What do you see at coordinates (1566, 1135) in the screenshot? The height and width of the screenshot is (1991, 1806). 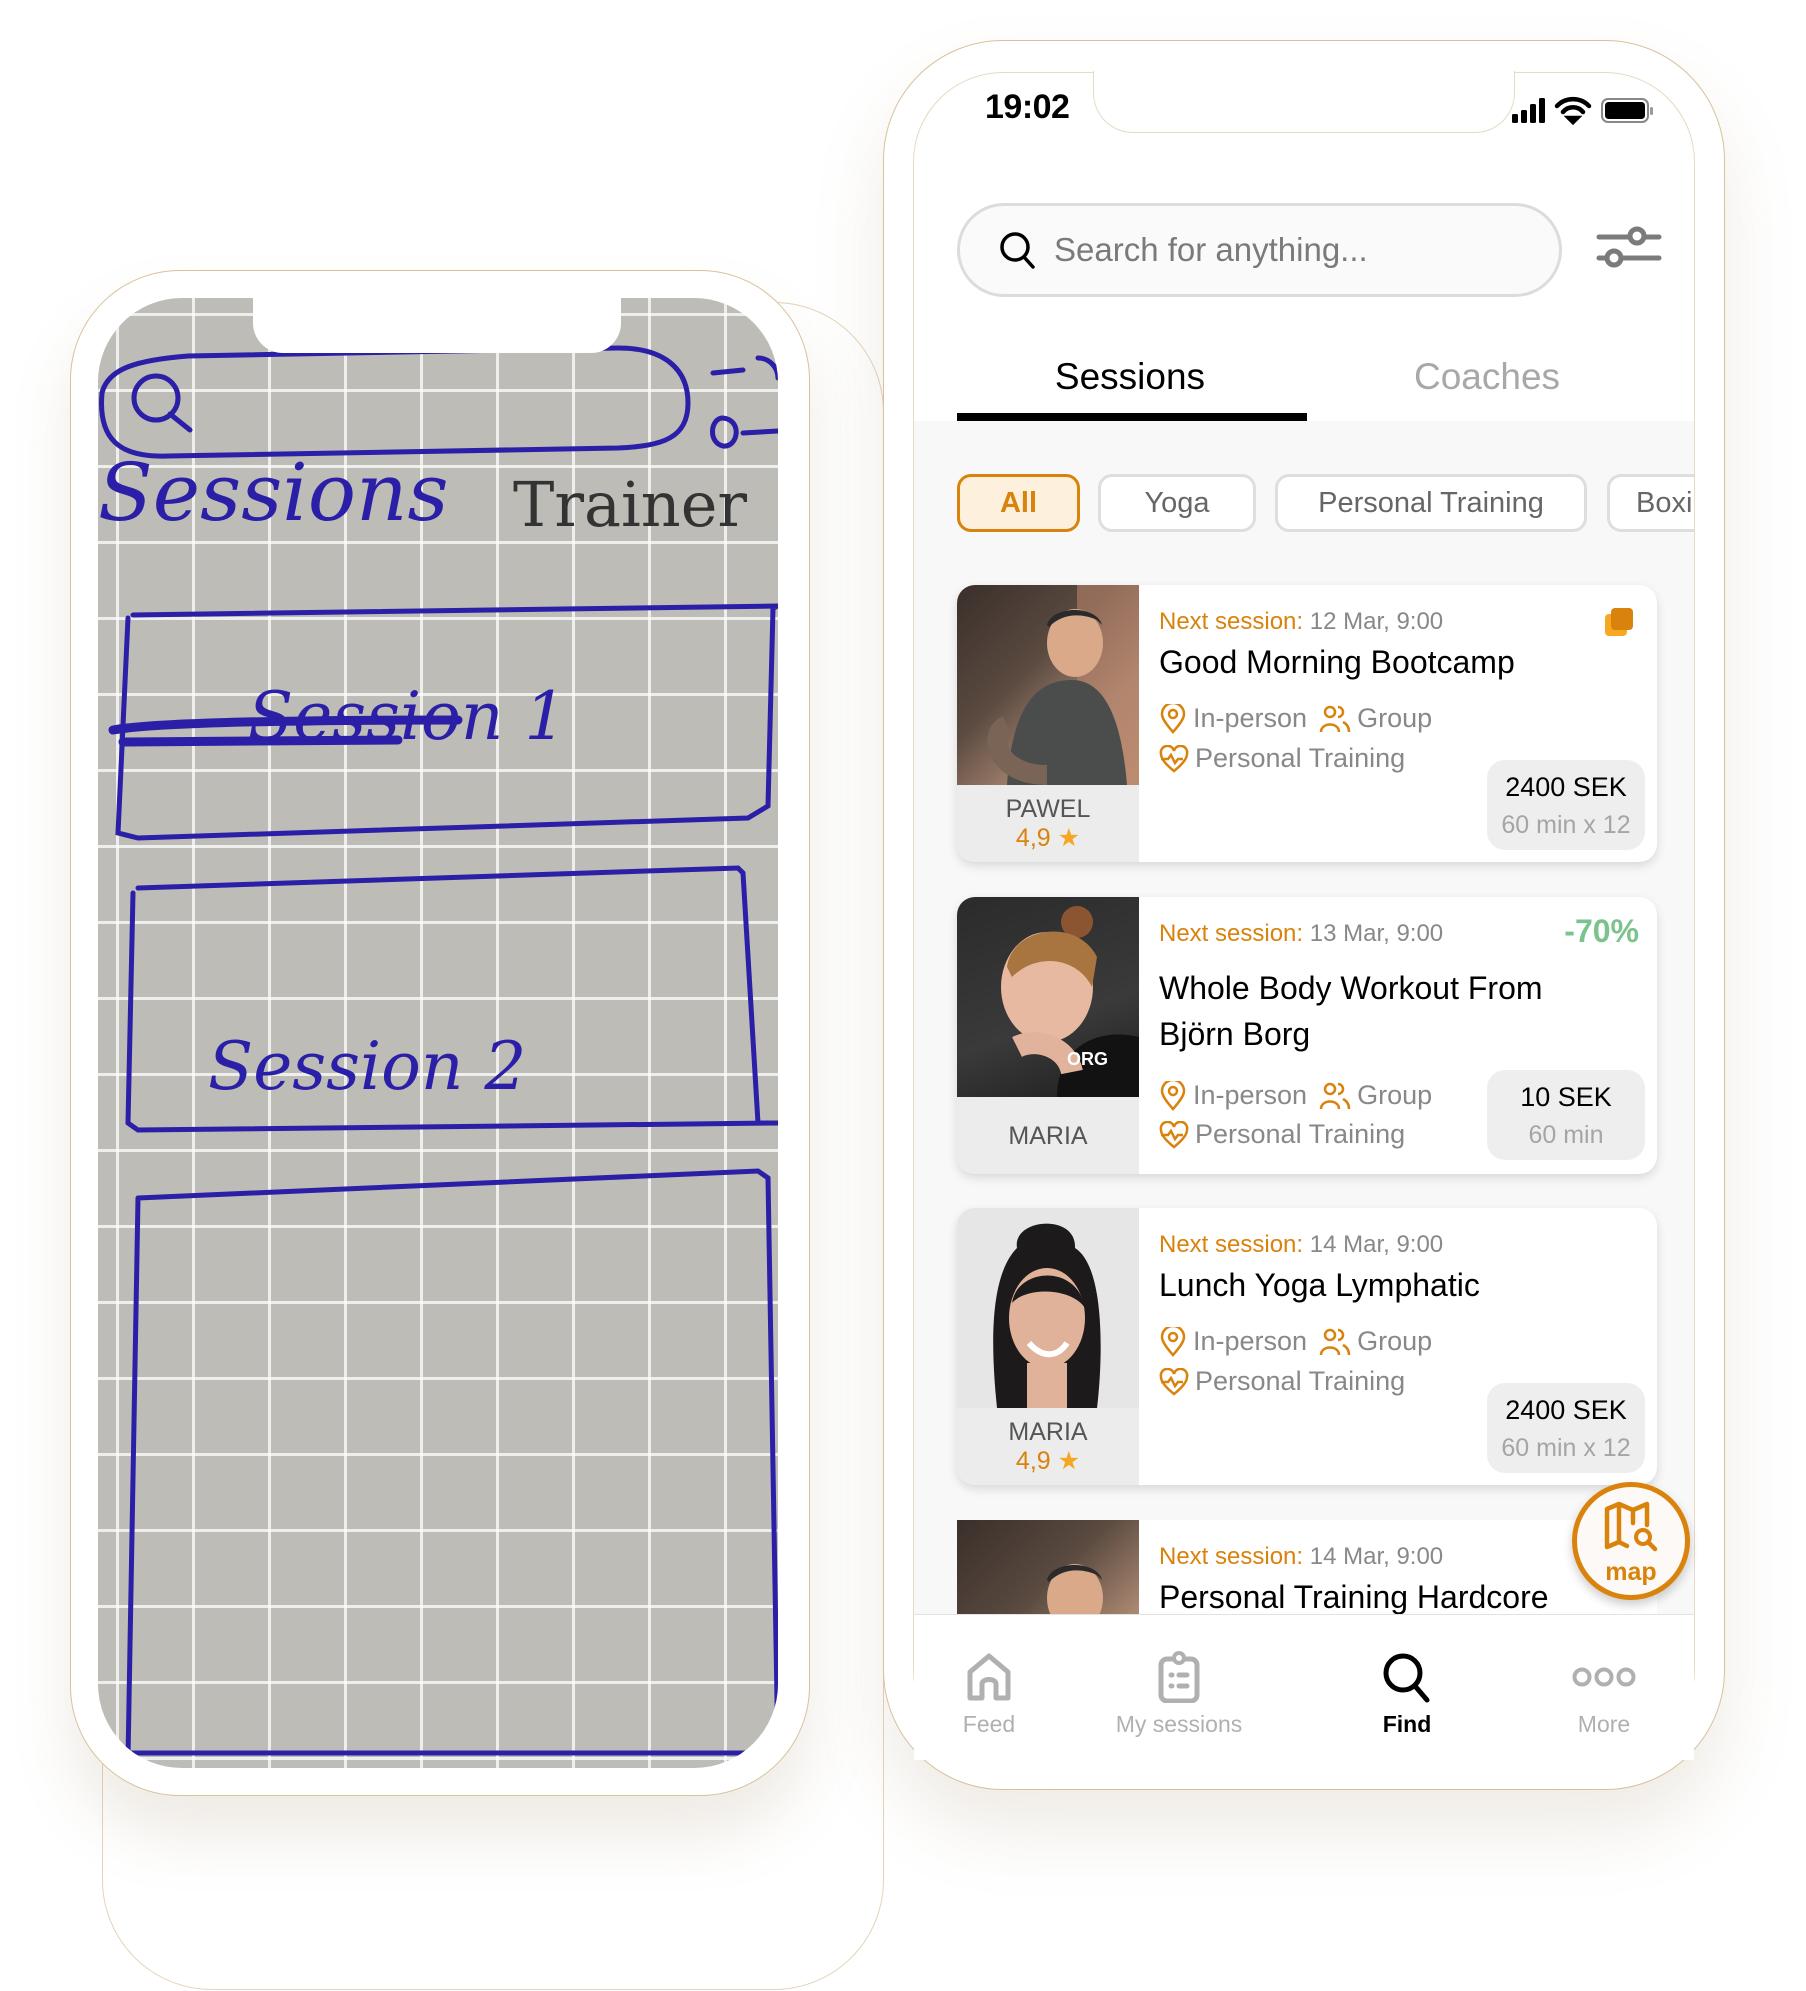 I see `price-duration: 60 min` at bounding box center [1566, 1135].